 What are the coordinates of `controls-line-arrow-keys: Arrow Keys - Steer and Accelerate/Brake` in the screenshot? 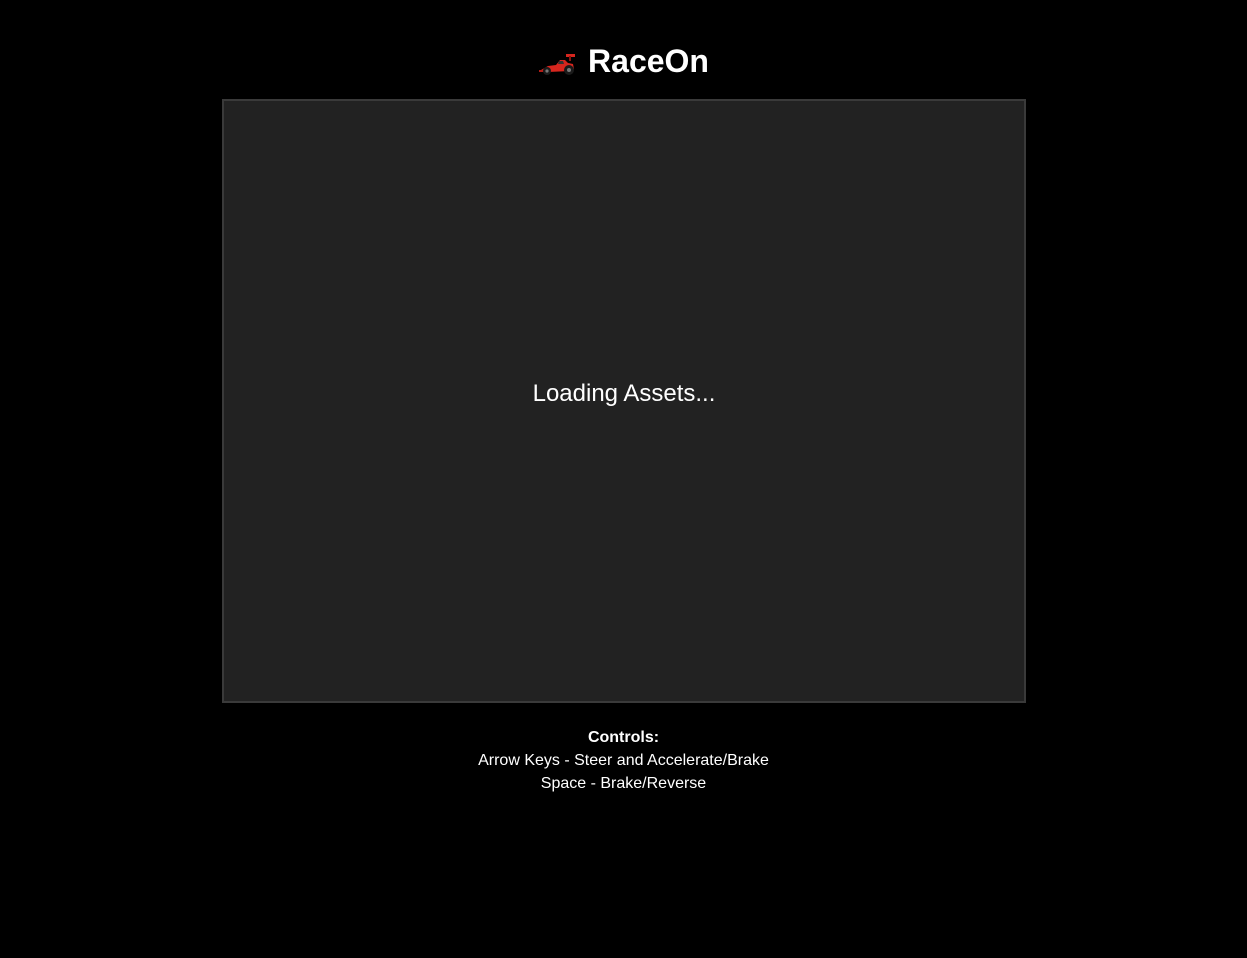 It's located at (623, 760).